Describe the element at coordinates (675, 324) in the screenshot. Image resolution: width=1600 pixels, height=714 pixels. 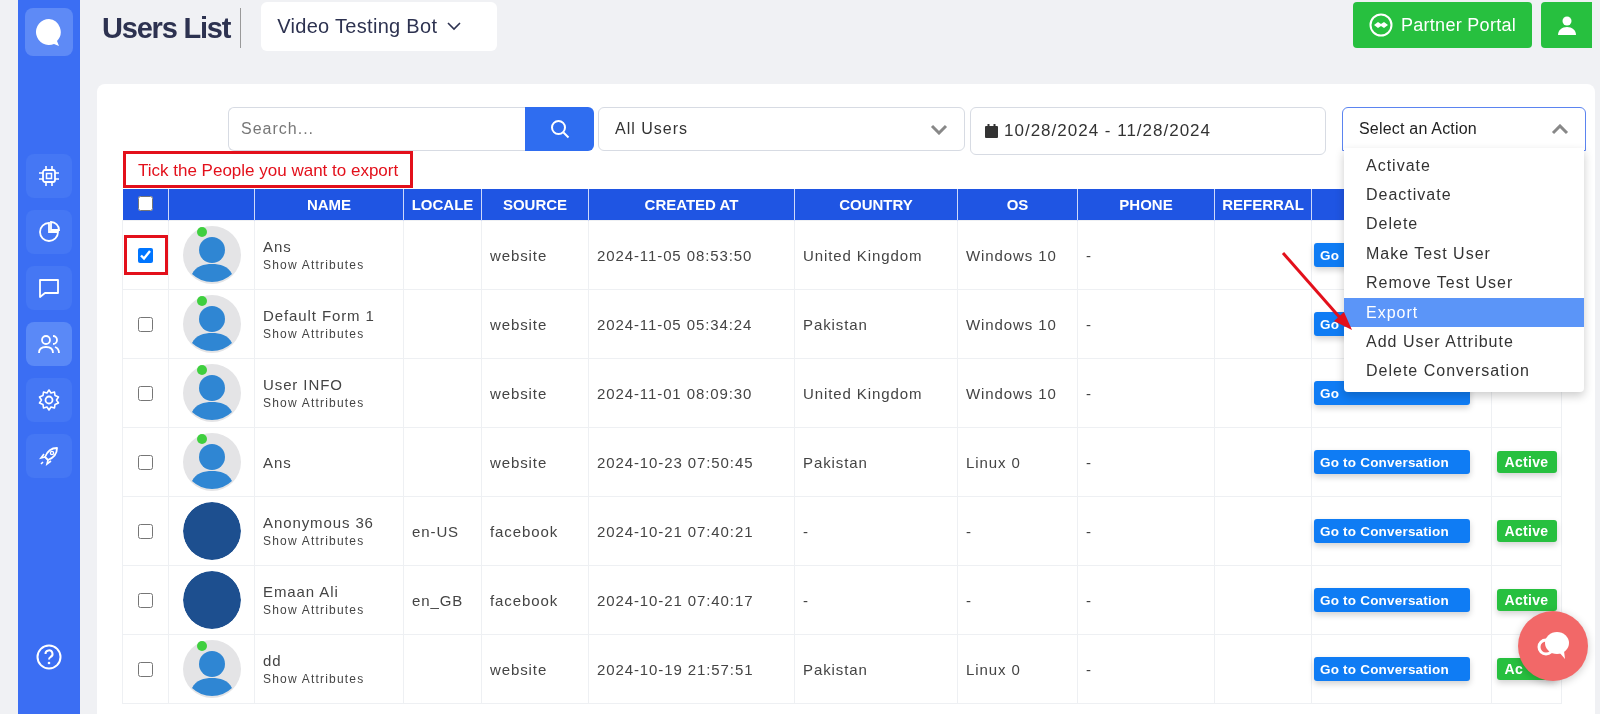
I see `table-cell: 2024-11-05 05:34:24` at that location.